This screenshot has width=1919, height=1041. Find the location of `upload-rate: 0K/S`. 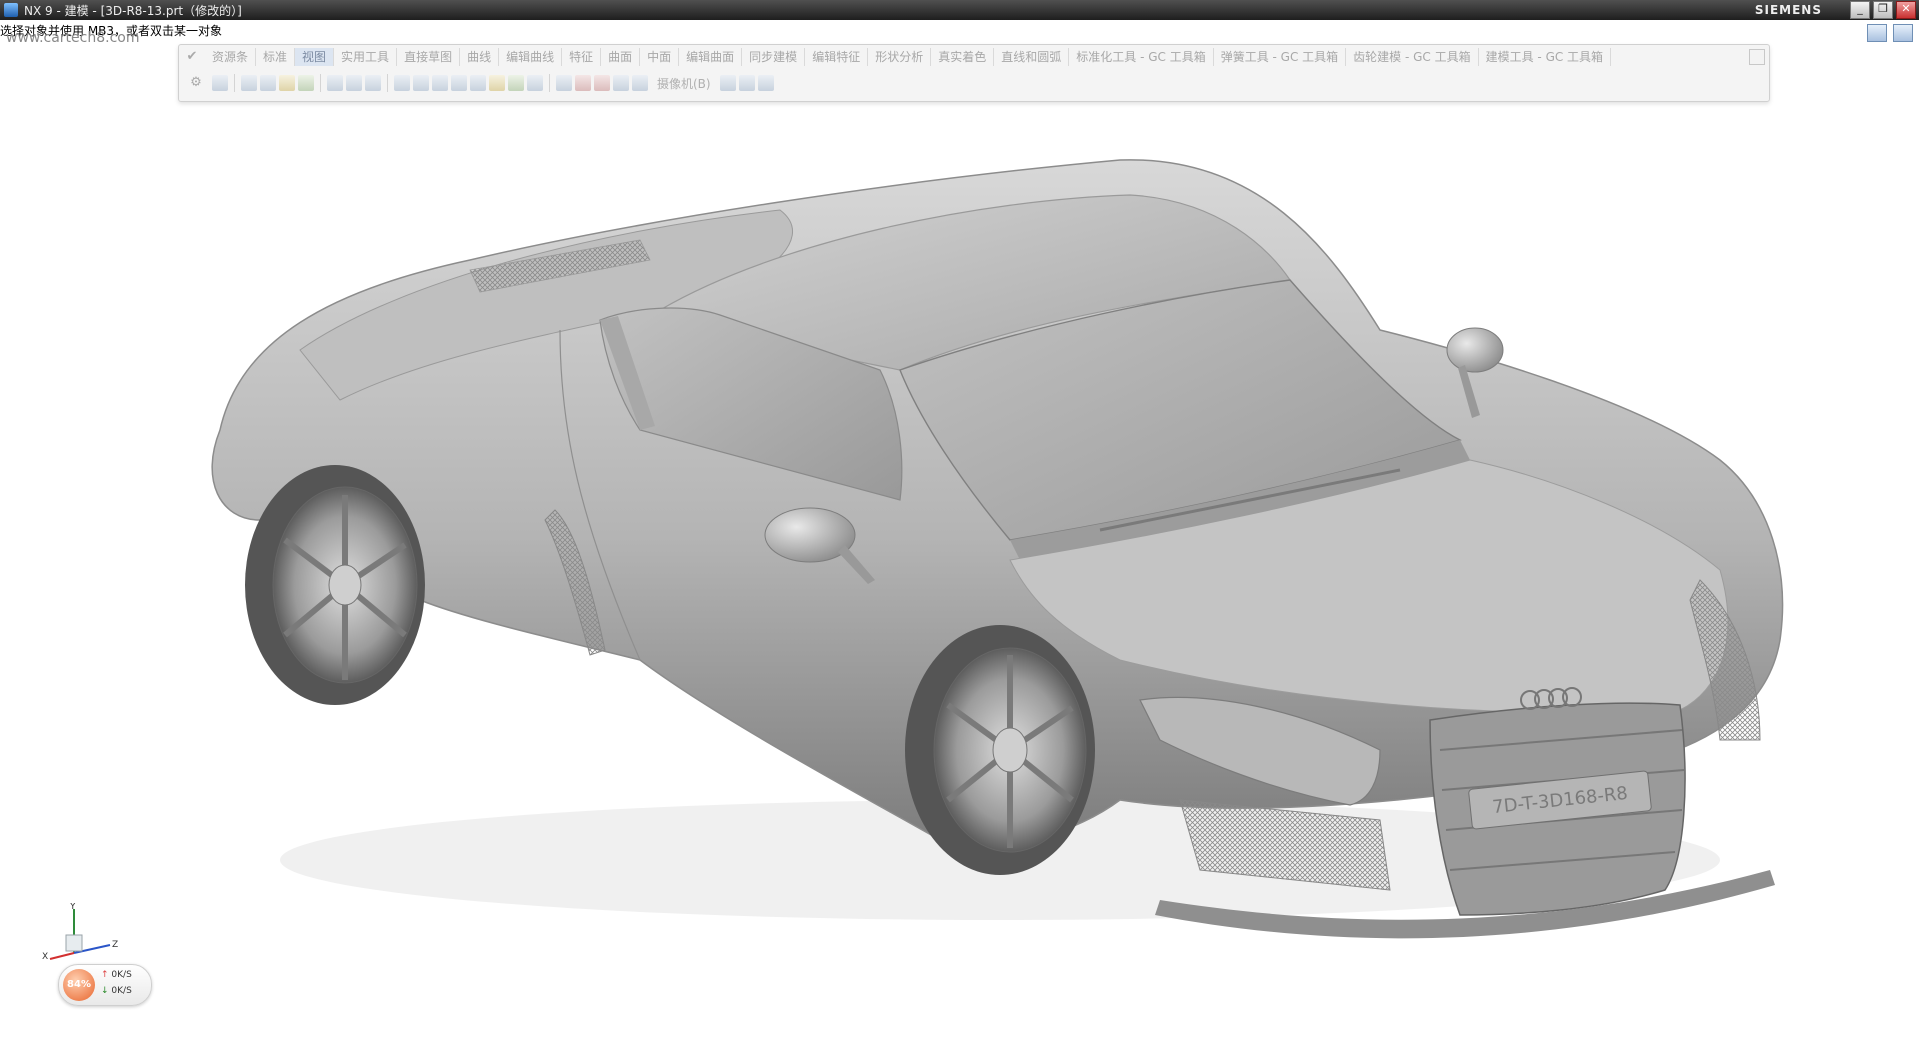

upload-rate: 0K/S is located at coordinates (121, 975).